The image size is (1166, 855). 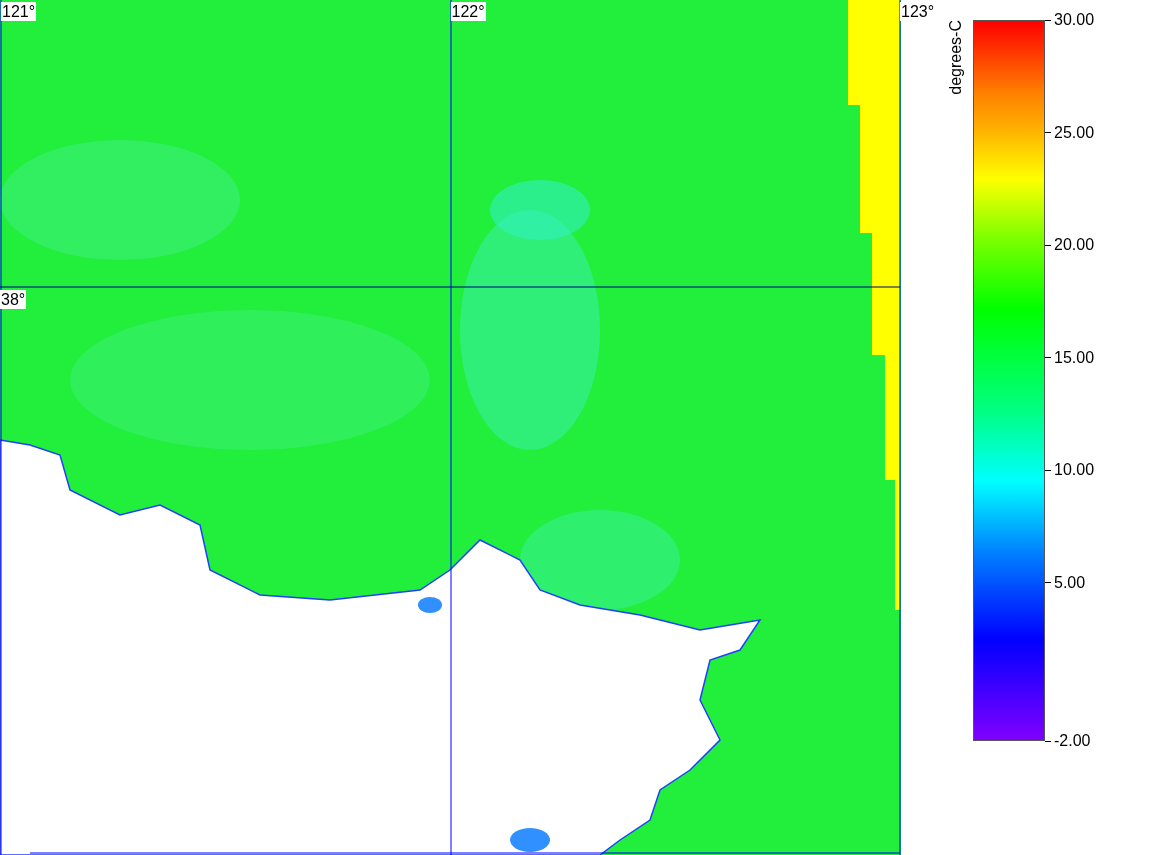 What do you see at coordinates (1080, 245) in the screenshot?
I see `colorbar-tick-label: 20.00` at bounding box center [1080, 245].